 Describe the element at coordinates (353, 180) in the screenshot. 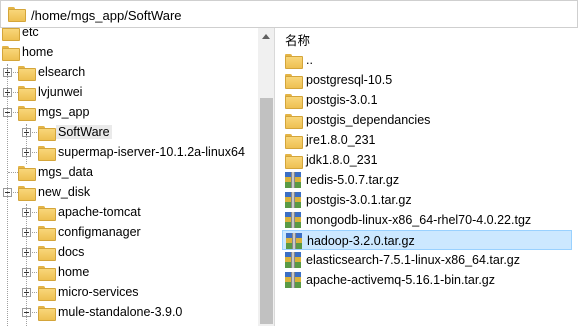

I see `file-name: redis-5.0.7.tar.gz` at that location.